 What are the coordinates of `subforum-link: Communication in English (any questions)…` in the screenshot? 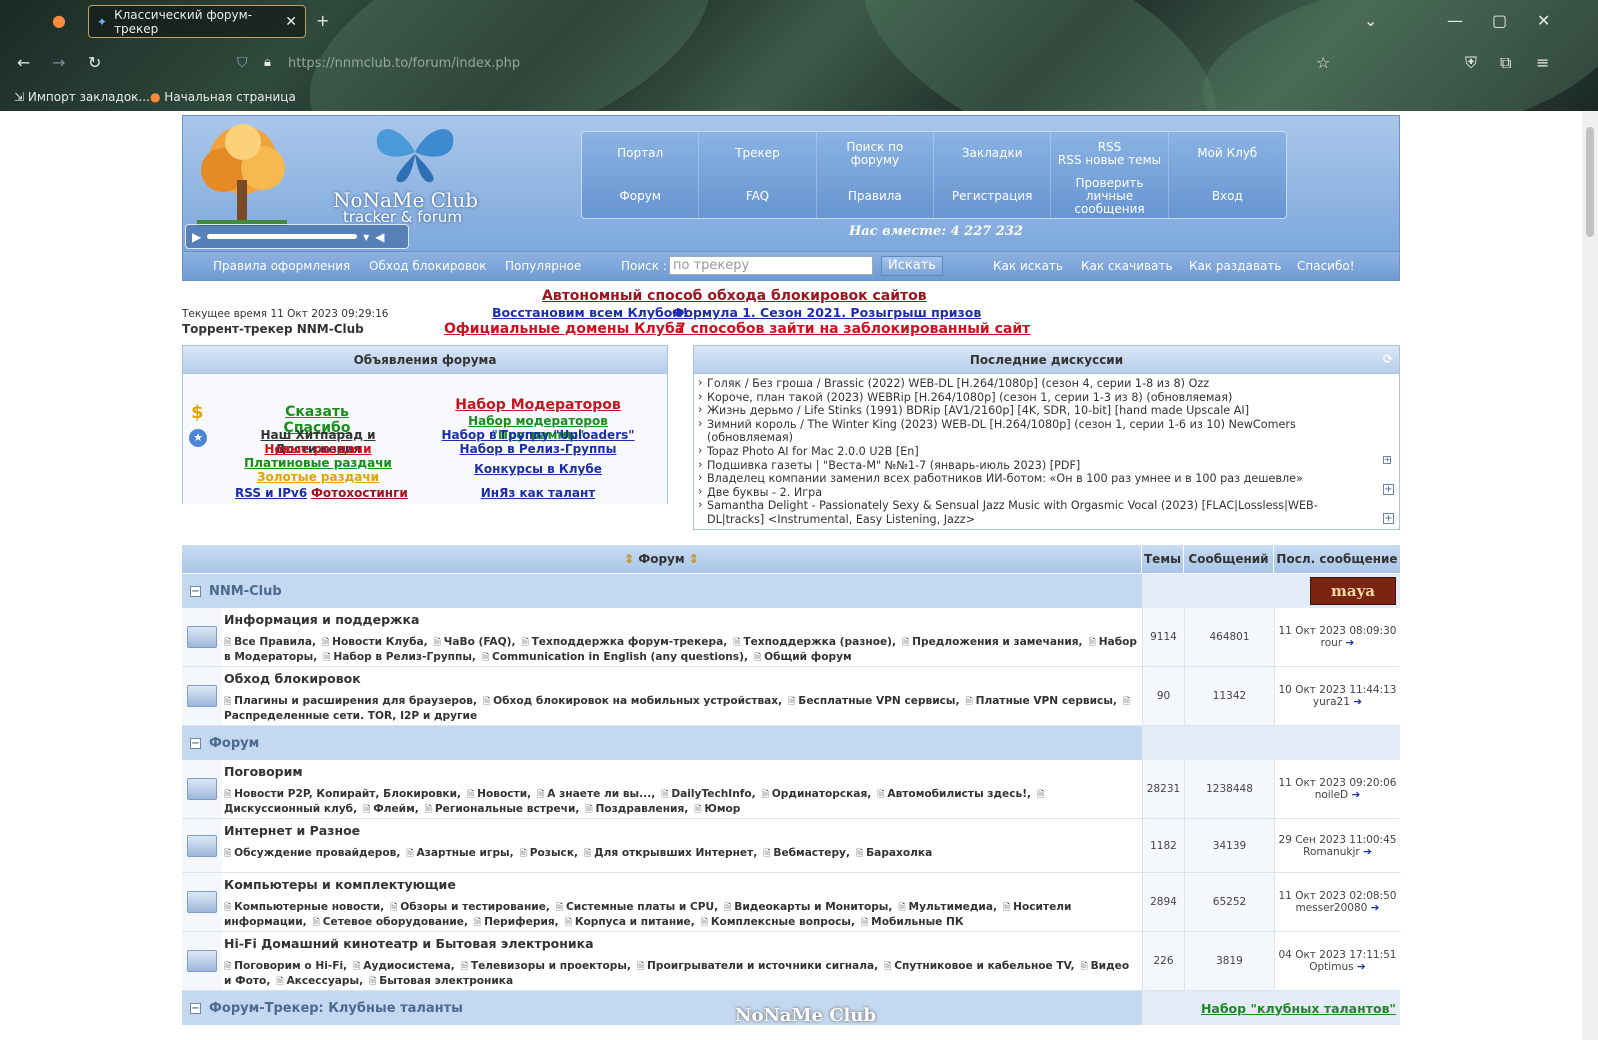 It's located at (615, 657).